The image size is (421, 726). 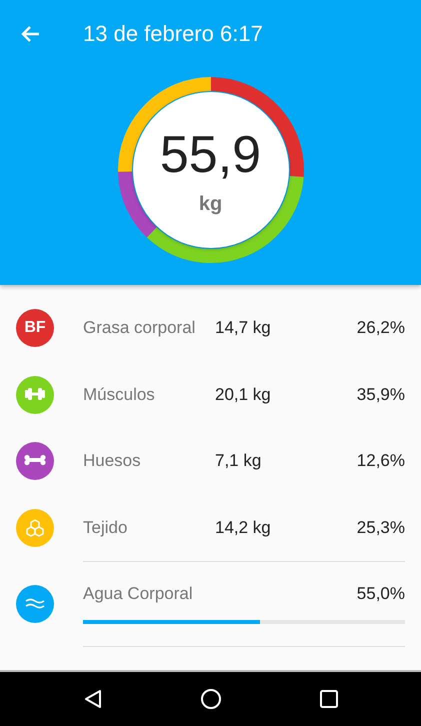 What do you see at coordinates (380, 461) in the screenshot?
I see `component-percent: 12,6%` at bounding box center [380, 461].